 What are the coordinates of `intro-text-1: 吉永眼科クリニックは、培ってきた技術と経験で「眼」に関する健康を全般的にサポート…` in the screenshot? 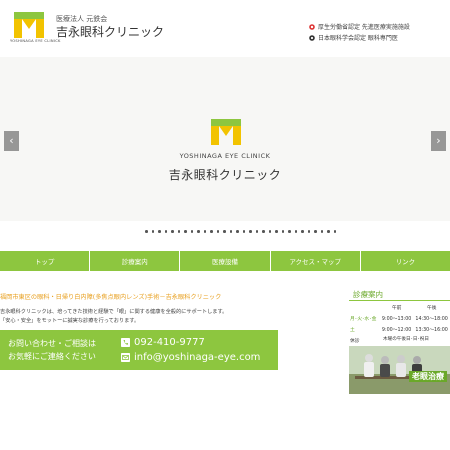 It's located at (114, 312).